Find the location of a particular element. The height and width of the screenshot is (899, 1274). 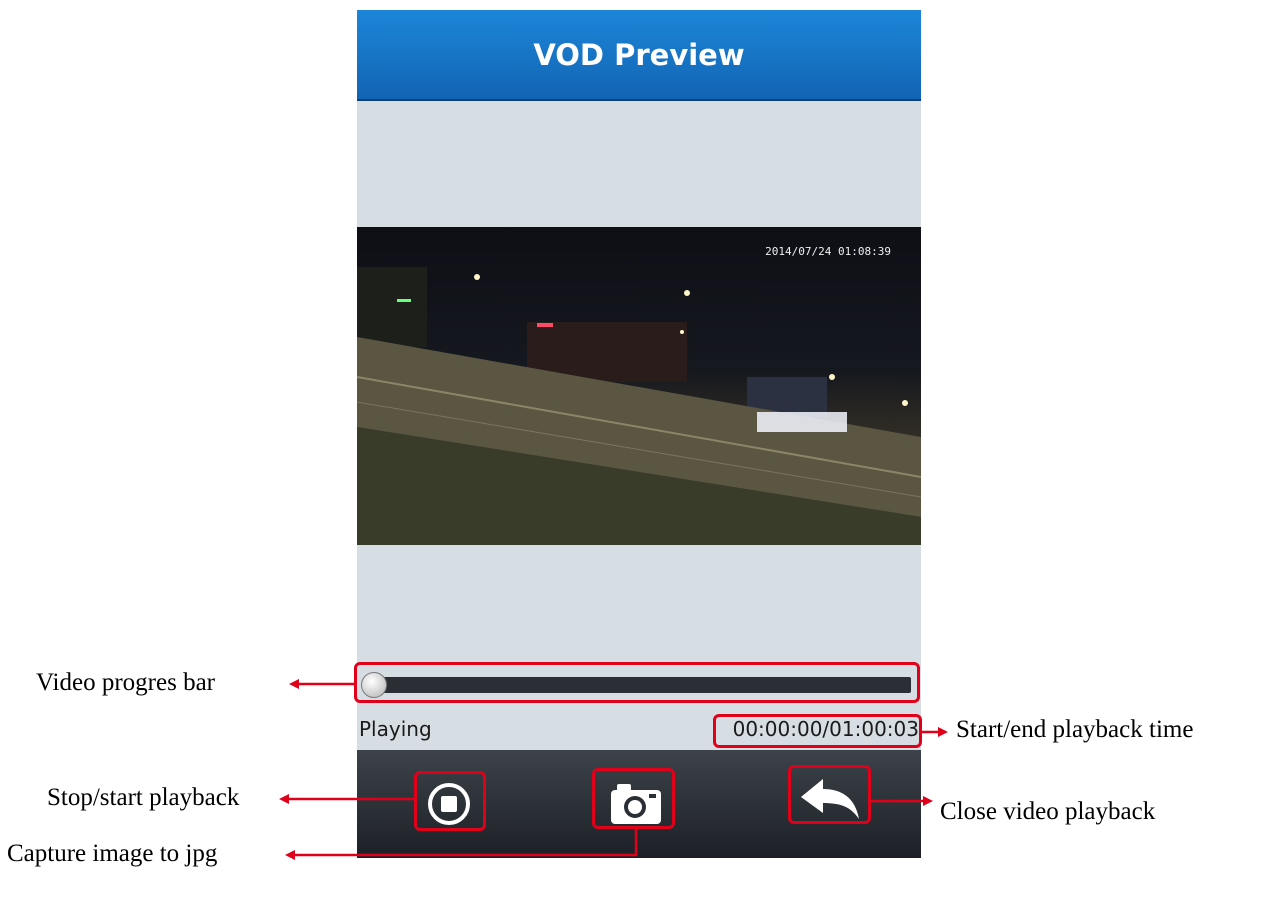

callout-capture: Capture image to jpg is located at coordinates (112, 853).